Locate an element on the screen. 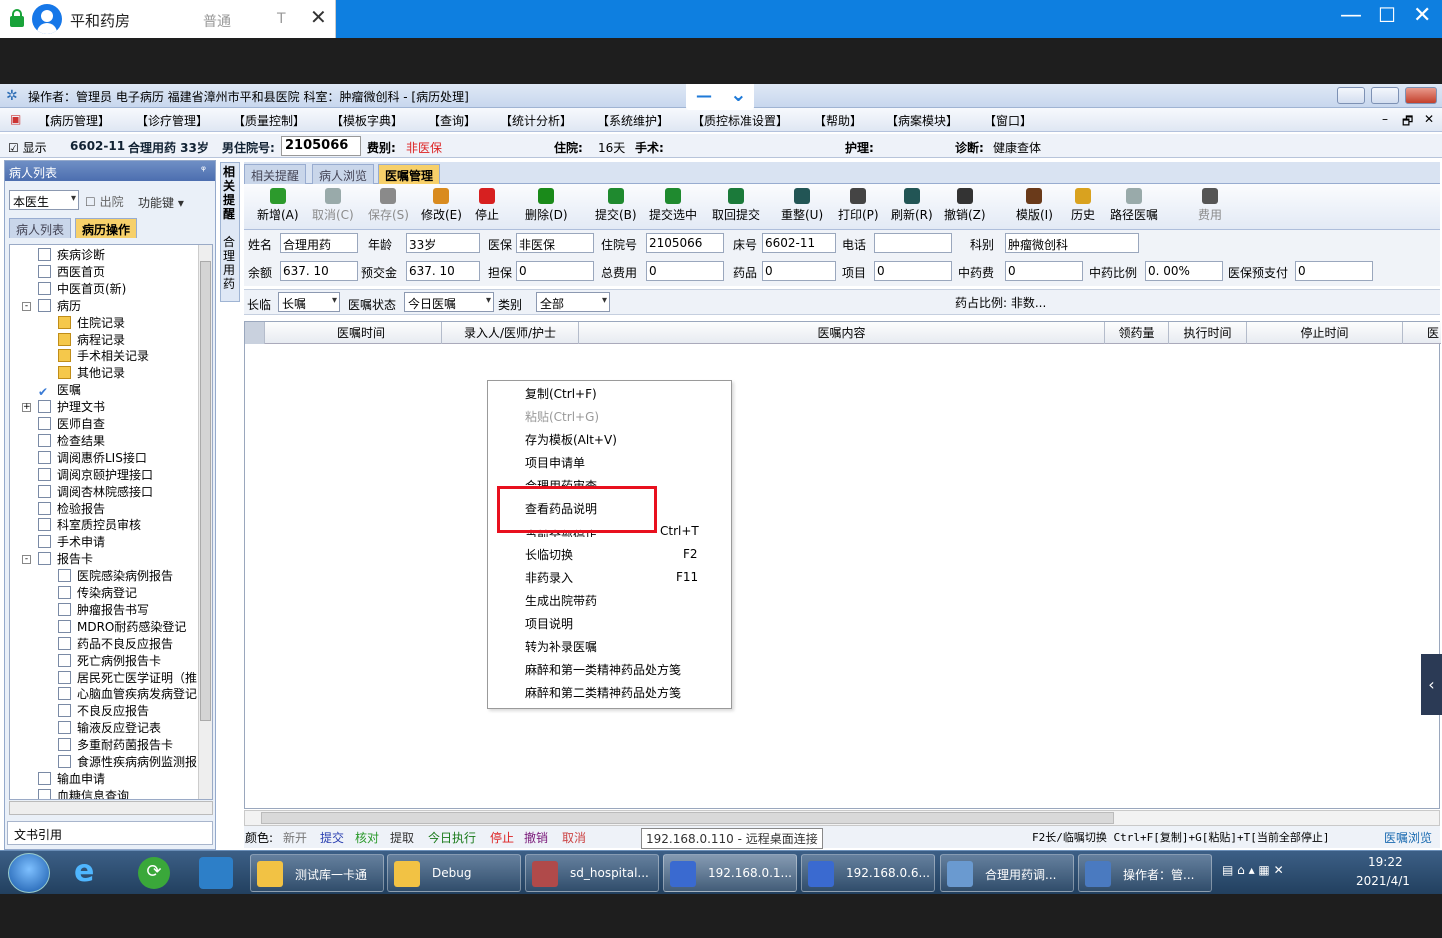 This screenshot has height=938, width=1442. context-menu-item: 项目说明 is located at coordinates (549, 624).